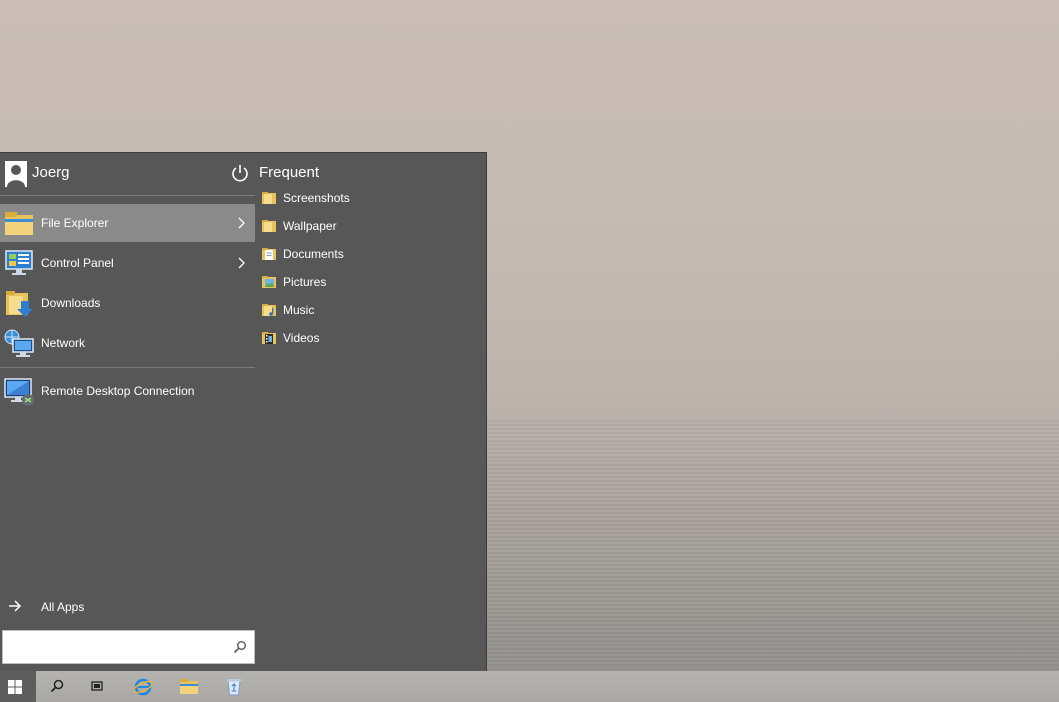  What do you see at coordinates (371, 282) in the screenshot?
I see `frequent-item-pictures: Pictures` at bounding box center [371, 282].